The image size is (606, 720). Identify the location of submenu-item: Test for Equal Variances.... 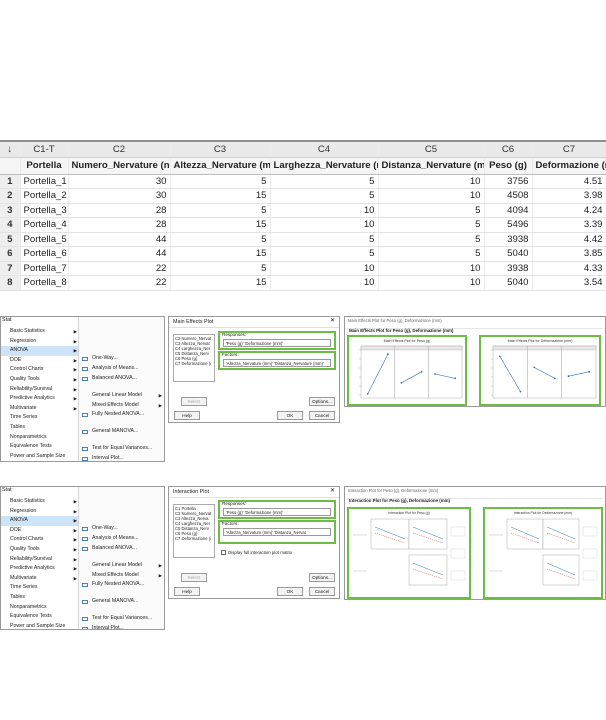
(121, 449).